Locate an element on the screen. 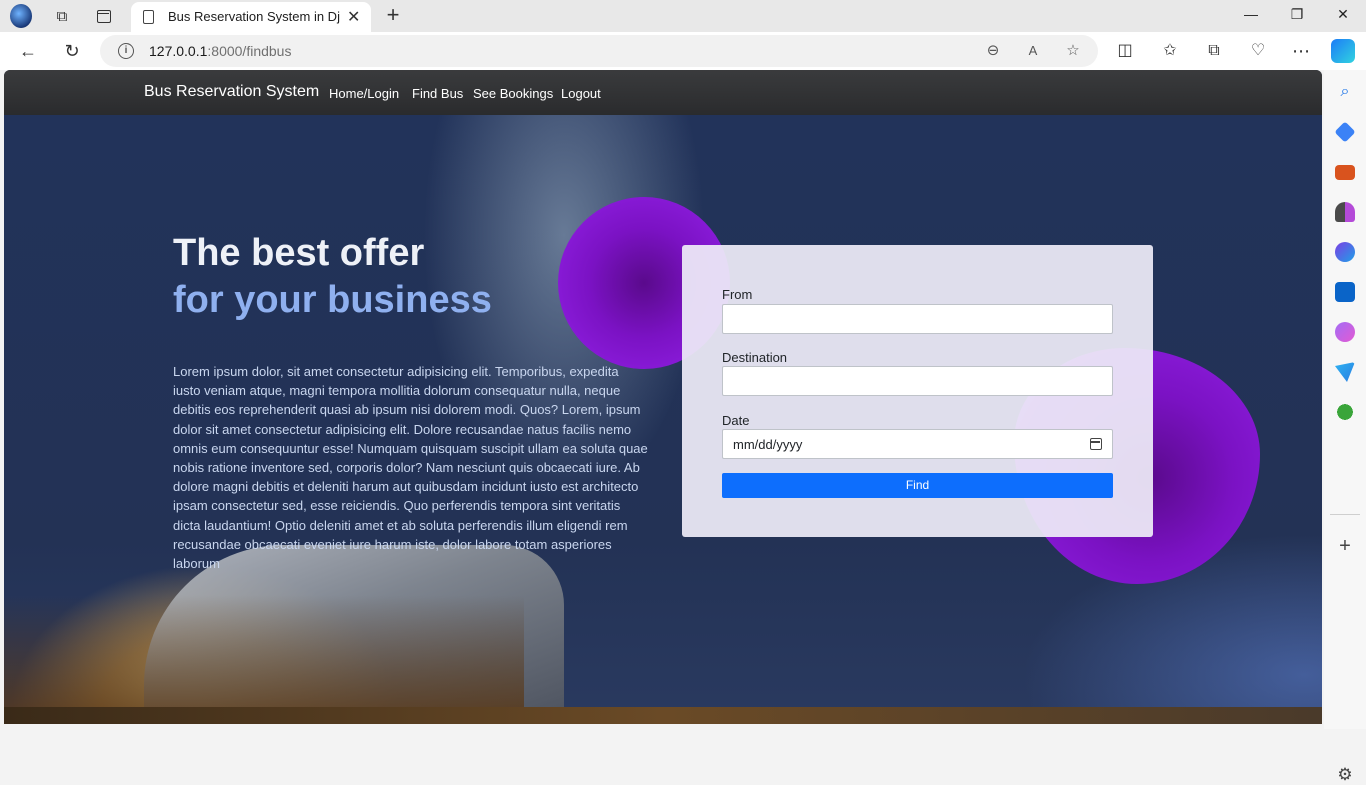 The width and height of the screenshot is (1366, 785). add-icon: + is located at coordinates (1345, 546).